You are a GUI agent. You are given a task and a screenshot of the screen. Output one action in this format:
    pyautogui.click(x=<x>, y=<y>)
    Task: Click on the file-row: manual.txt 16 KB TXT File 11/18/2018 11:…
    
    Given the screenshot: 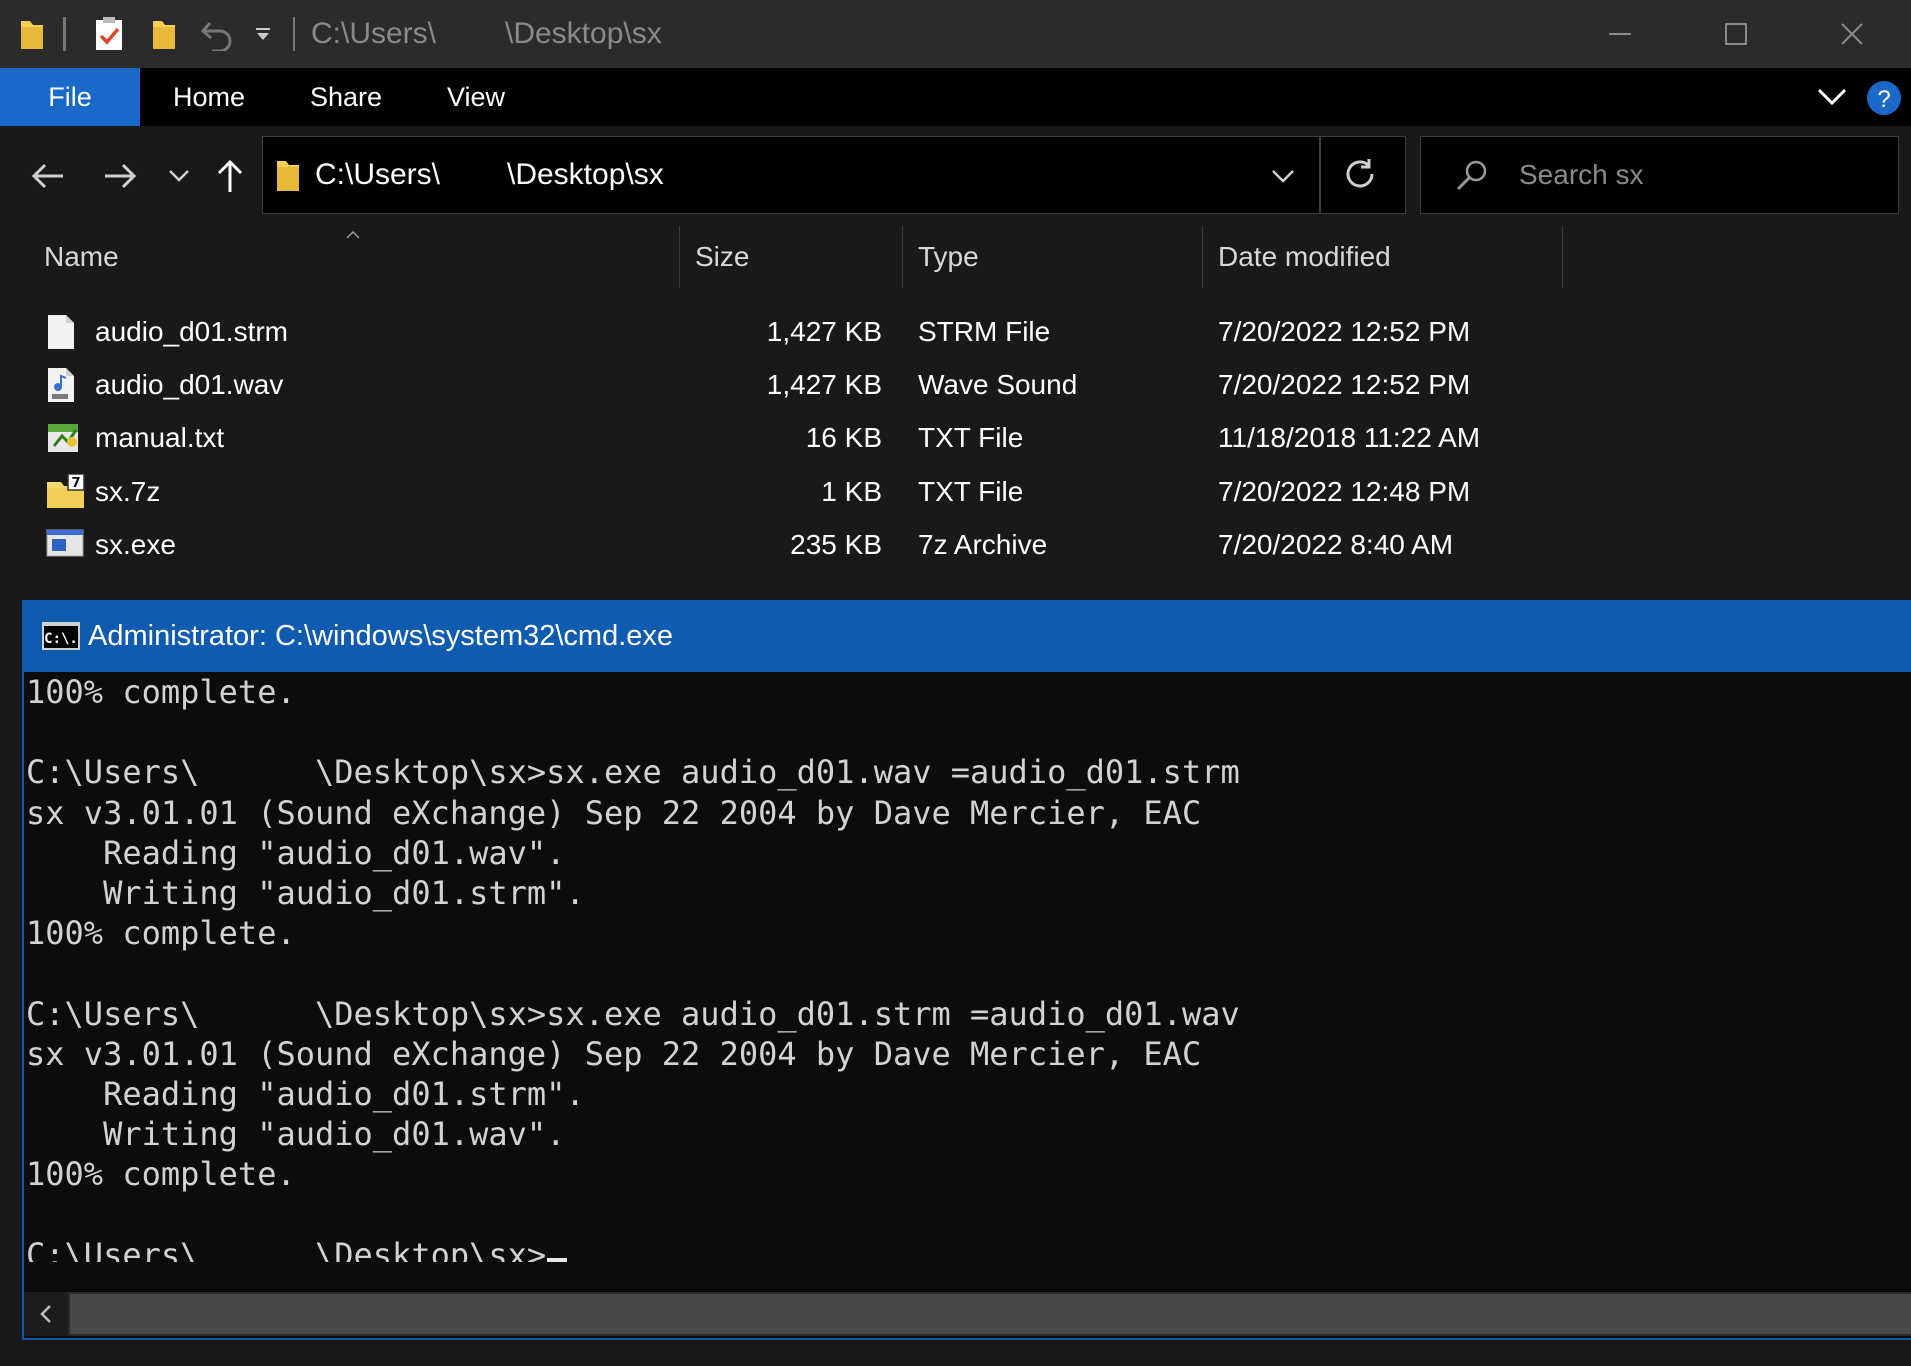 What is the action you would take?
    pyautogui.click(x=955, y=438)
    